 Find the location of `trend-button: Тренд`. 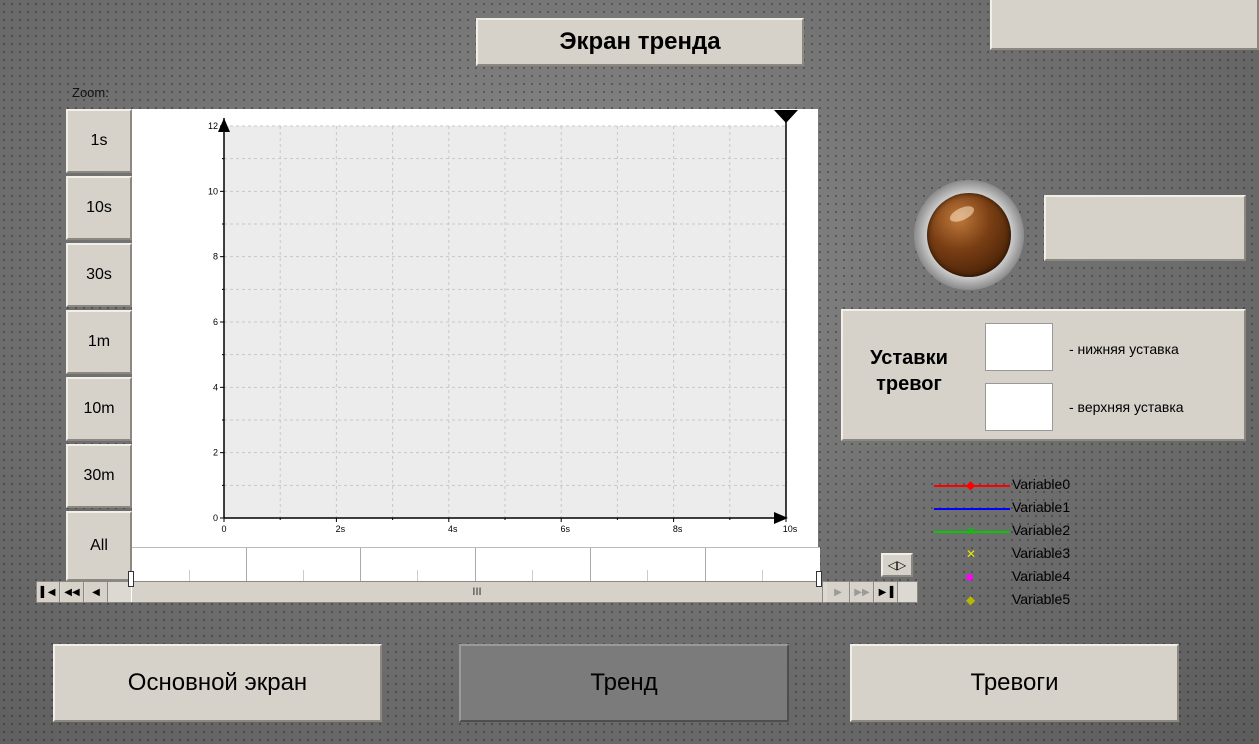

trend-button: Тренд is located at coordinates (624, 683).